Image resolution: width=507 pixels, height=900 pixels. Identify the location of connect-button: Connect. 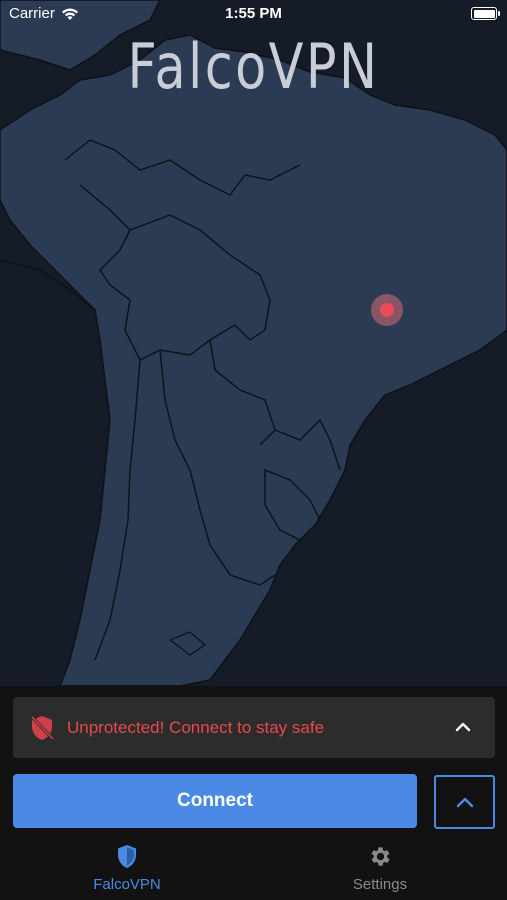
(215, 801).